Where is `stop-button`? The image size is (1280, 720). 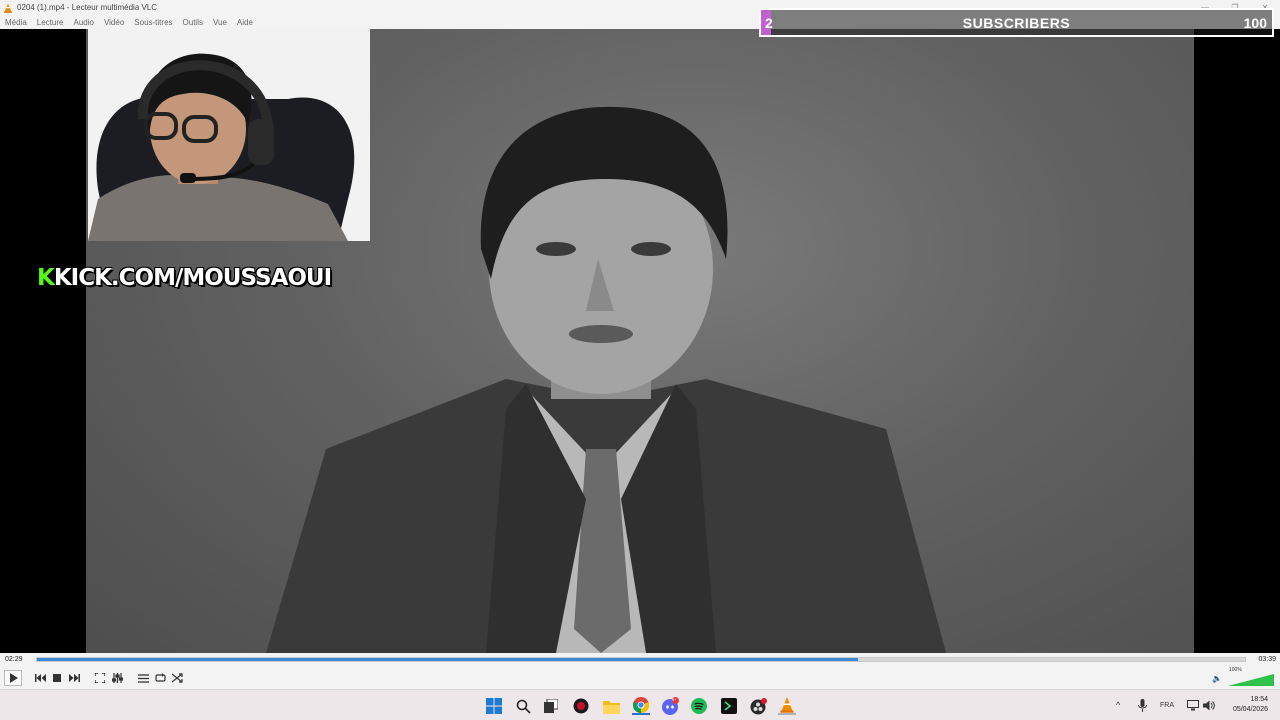
stop-button is located at coordinates (57, 678).